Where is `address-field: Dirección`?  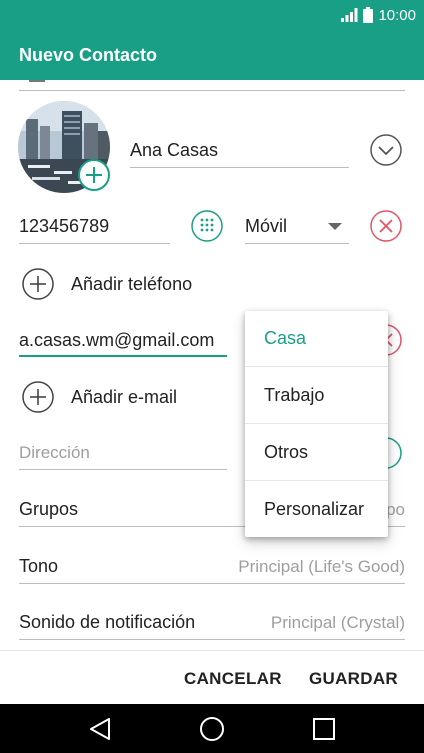
address-field: Dirección is located at coordinates (54, 453).